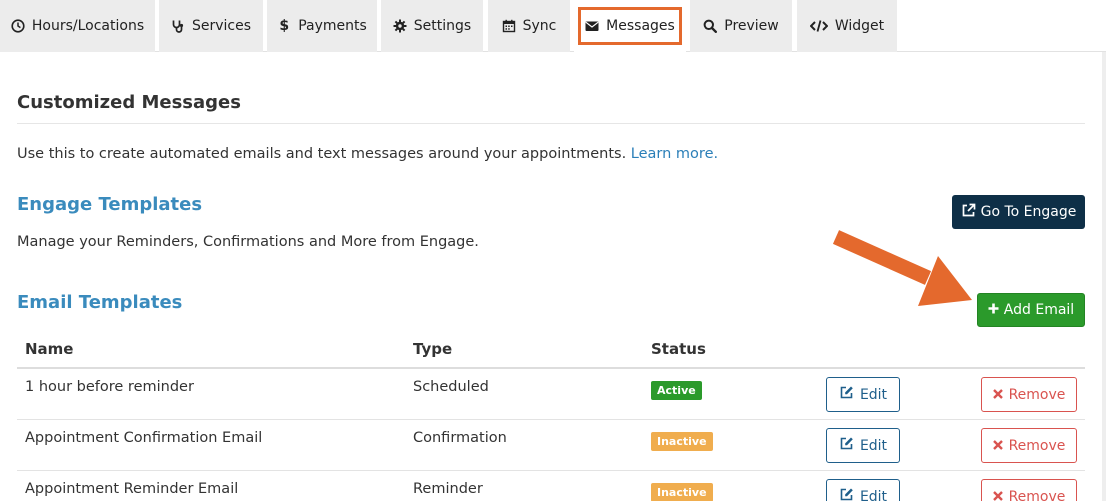  I want to click on dollar-icon: $, so click(284, 26).